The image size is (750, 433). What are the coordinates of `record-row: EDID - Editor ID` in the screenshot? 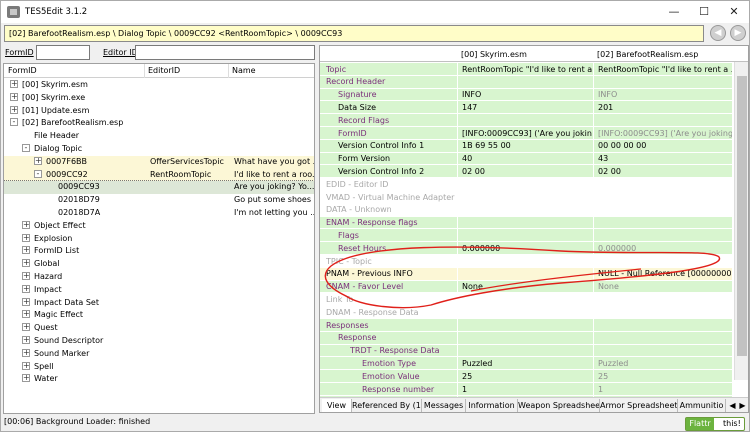 It's located at (526, 184).